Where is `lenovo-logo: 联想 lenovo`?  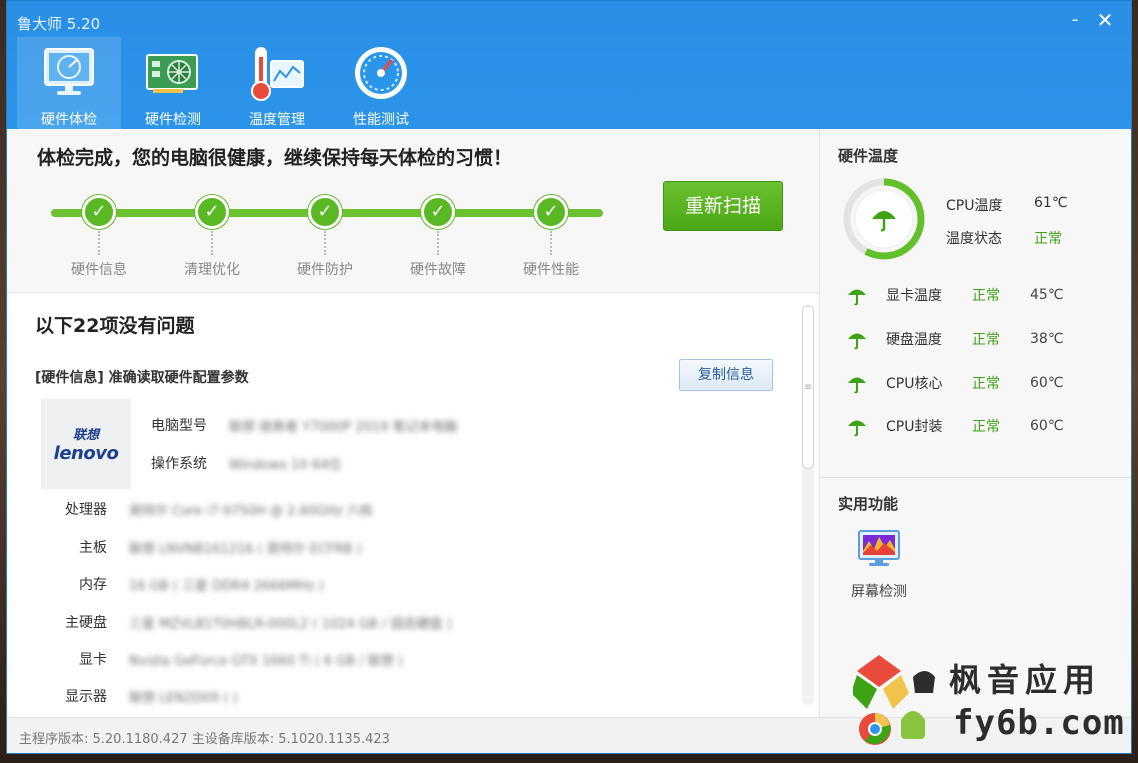
lenovo-logo: 联想 lenovo is located at coordinates (86, 444).